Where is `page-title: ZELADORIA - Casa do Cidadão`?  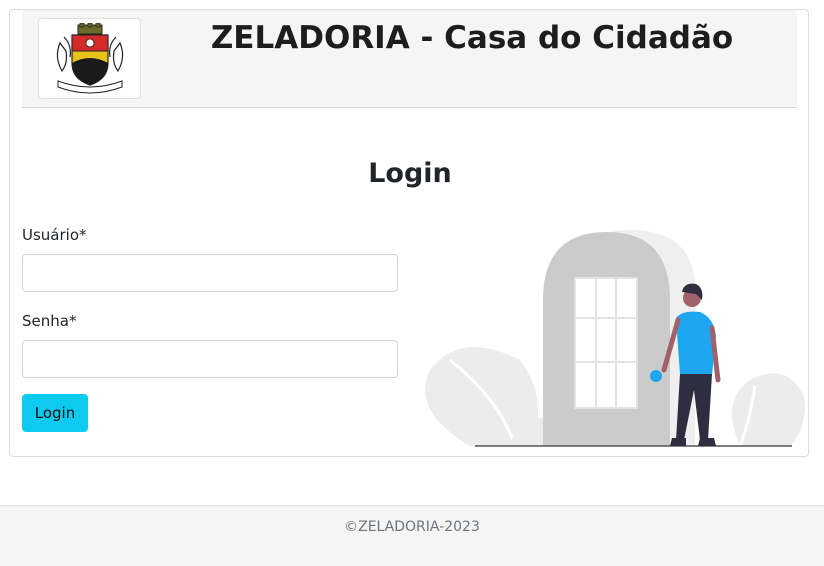
page-title: ZELADORIA - Casa do Cidadão is located at coordinates (472, 38).